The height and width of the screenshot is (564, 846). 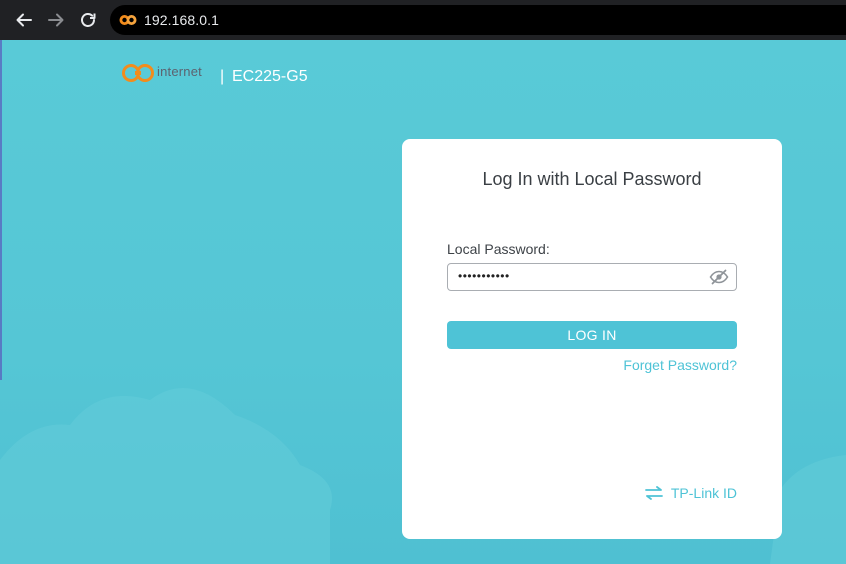 I want to click on back-button, so click(x=24, y=20).